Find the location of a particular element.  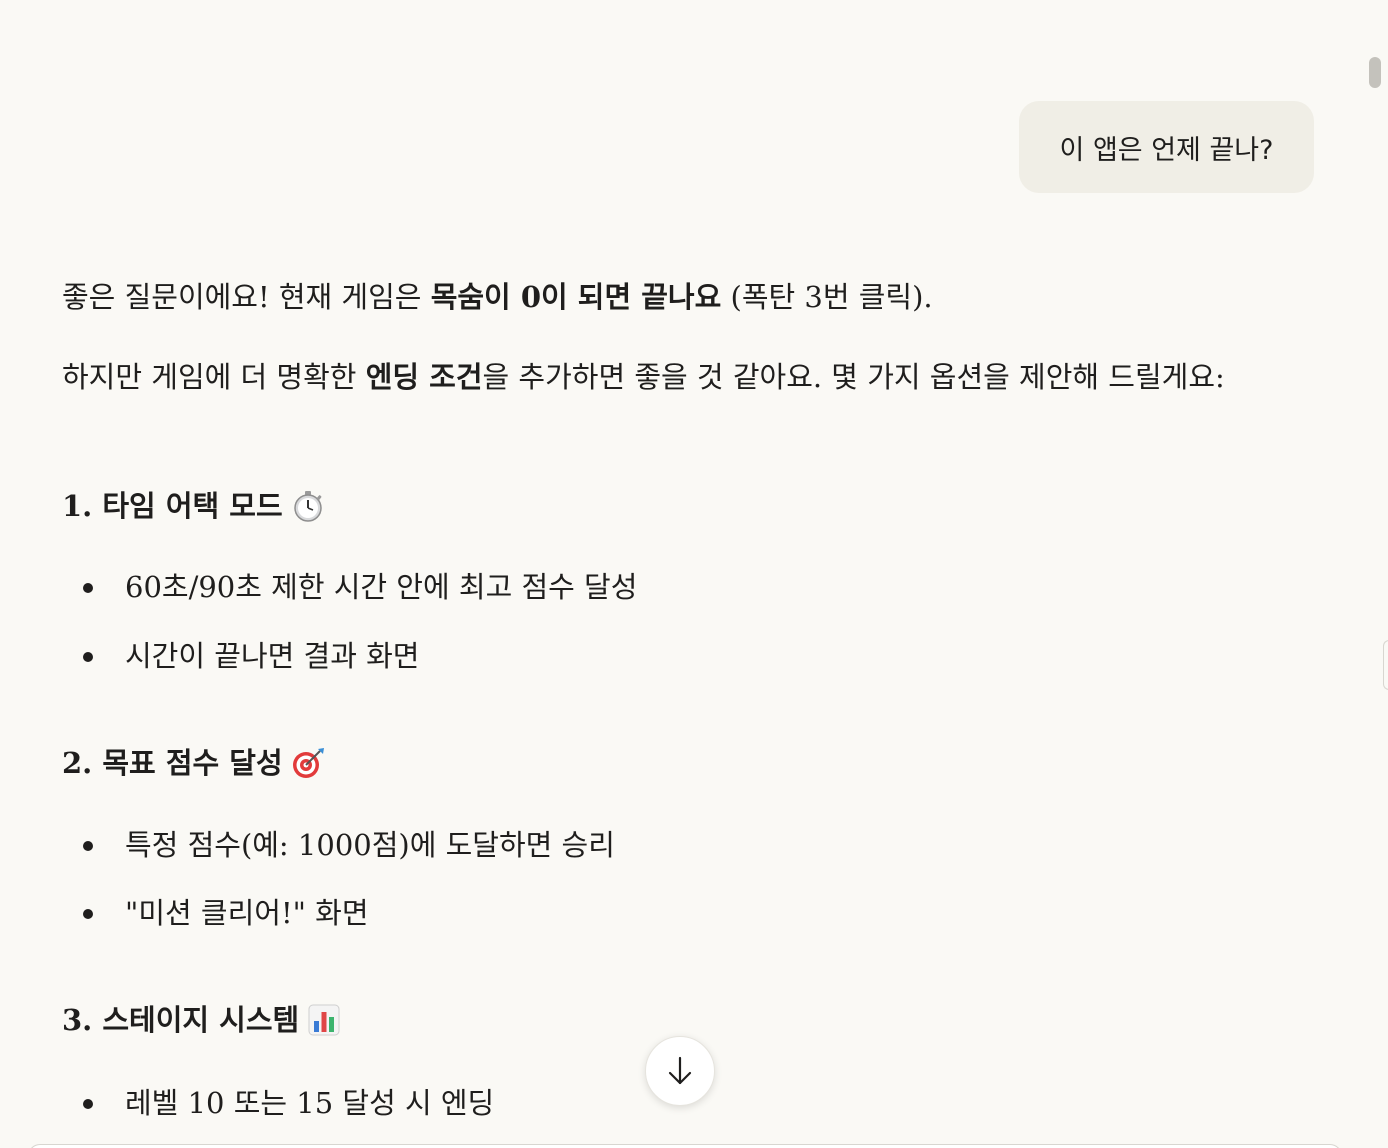

reply-text: 하지만 게임에 더 명확한 is located at coordinates (214, 377).